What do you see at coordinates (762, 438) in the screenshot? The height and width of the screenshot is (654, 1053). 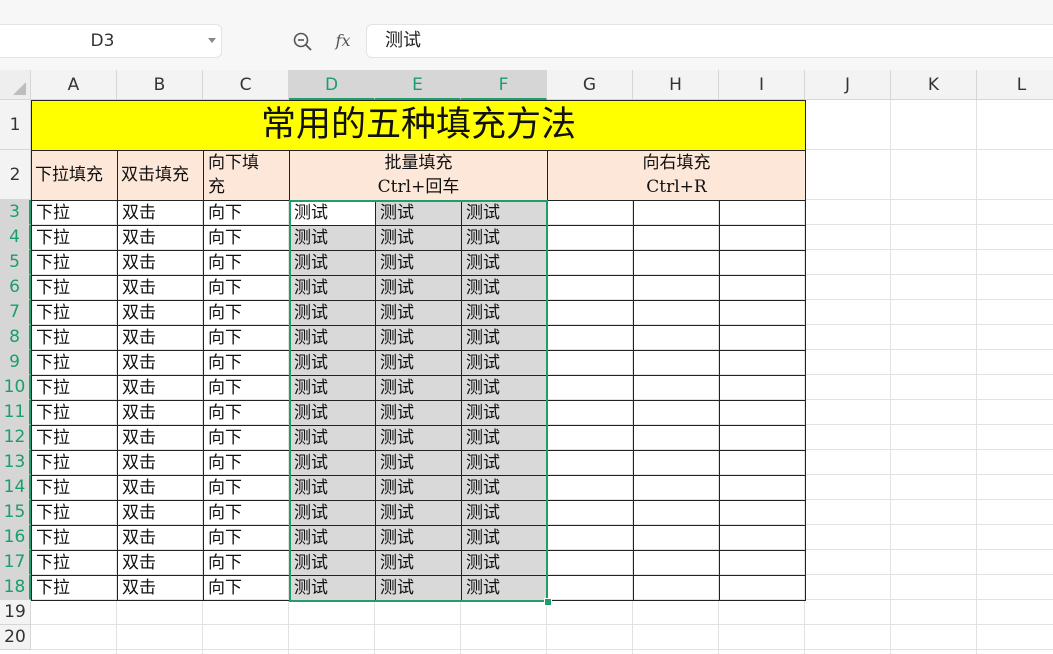 I see `cell-i12` at bounding box center [762, 438].